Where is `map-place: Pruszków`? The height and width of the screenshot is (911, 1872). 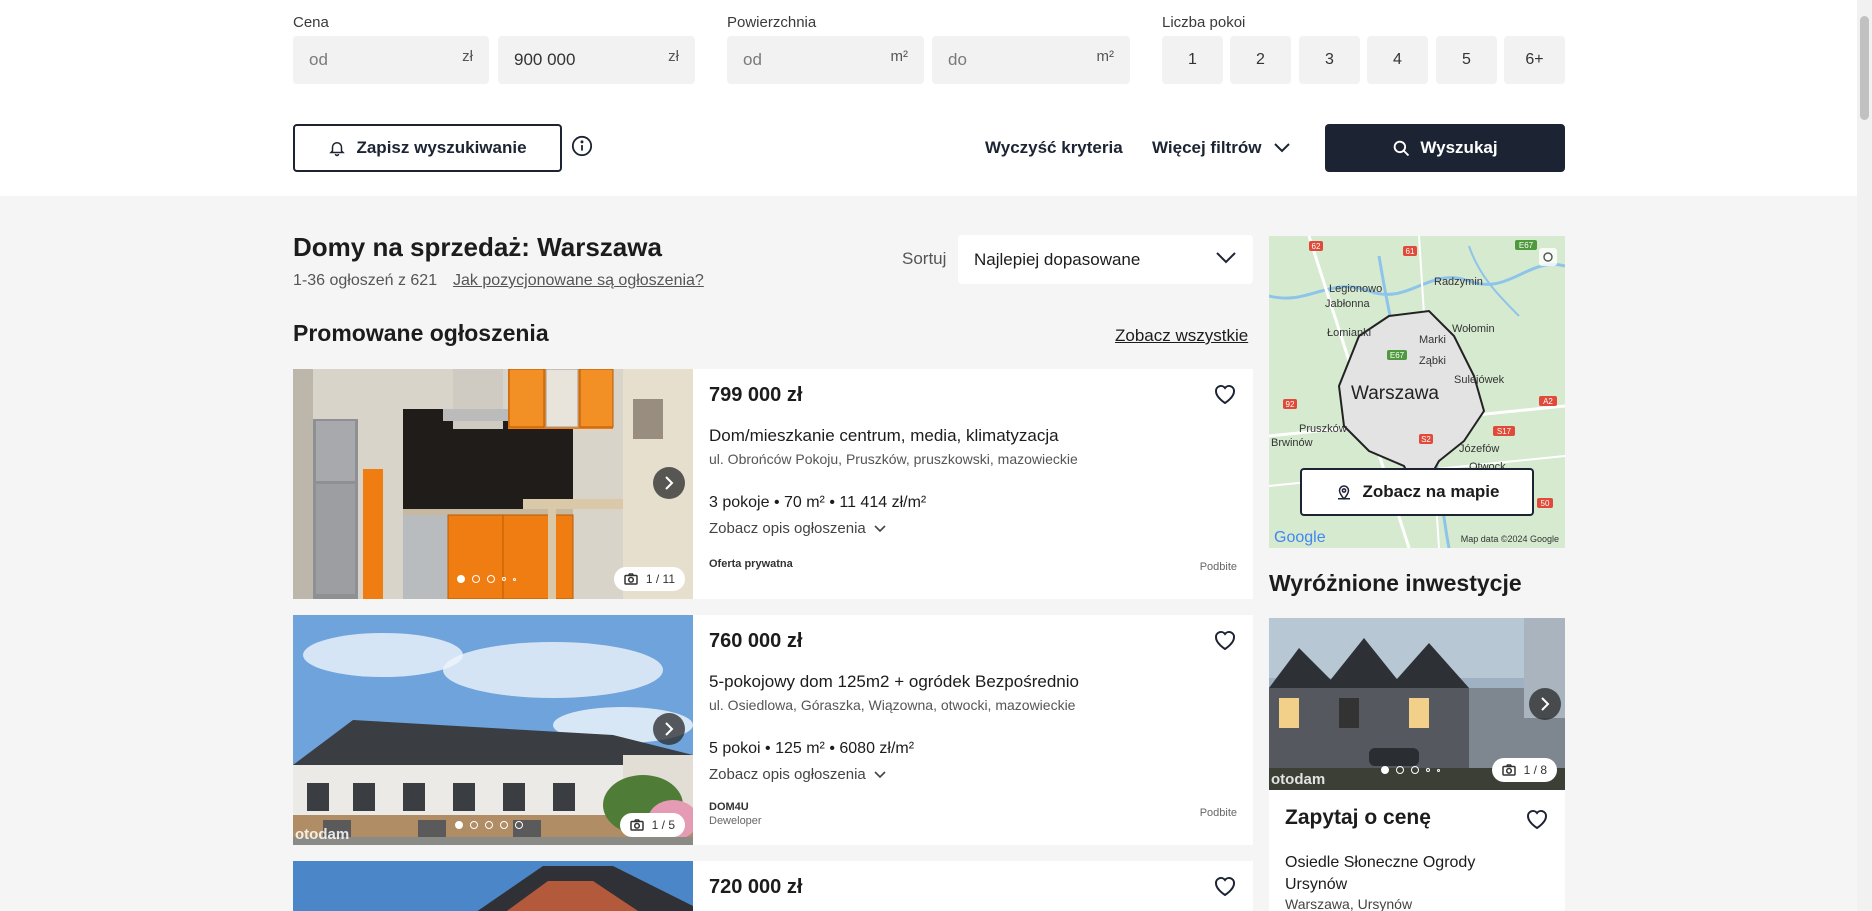 map-place: Pruszków is located at coordinates (1323, 429).